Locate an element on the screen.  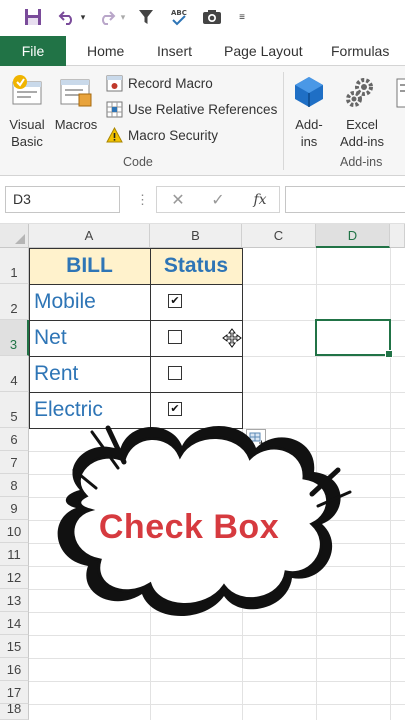
macro-security-button: Macro Security is located at coordinates (162, 135).